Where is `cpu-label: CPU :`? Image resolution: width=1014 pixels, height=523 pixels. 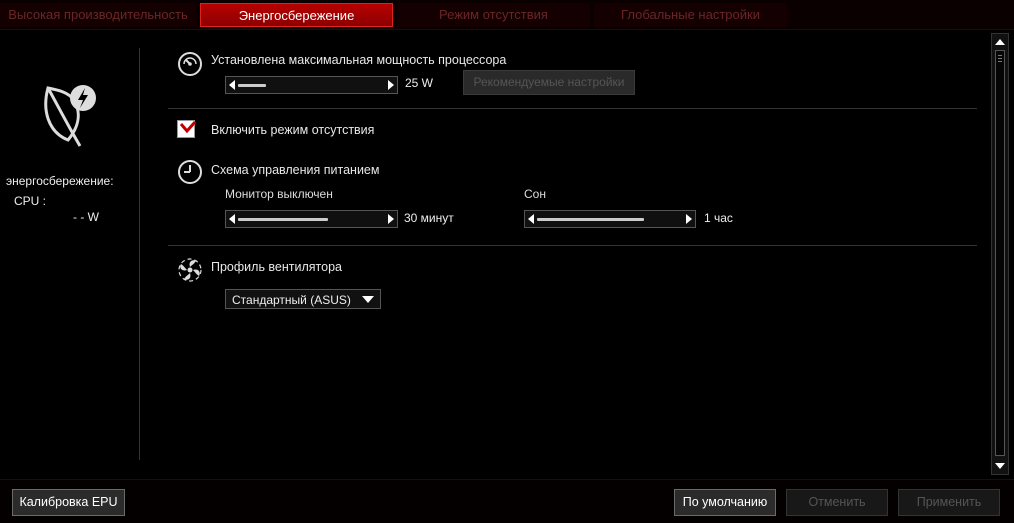
cpu-label: CPU : is located at coordinates (30, 201).